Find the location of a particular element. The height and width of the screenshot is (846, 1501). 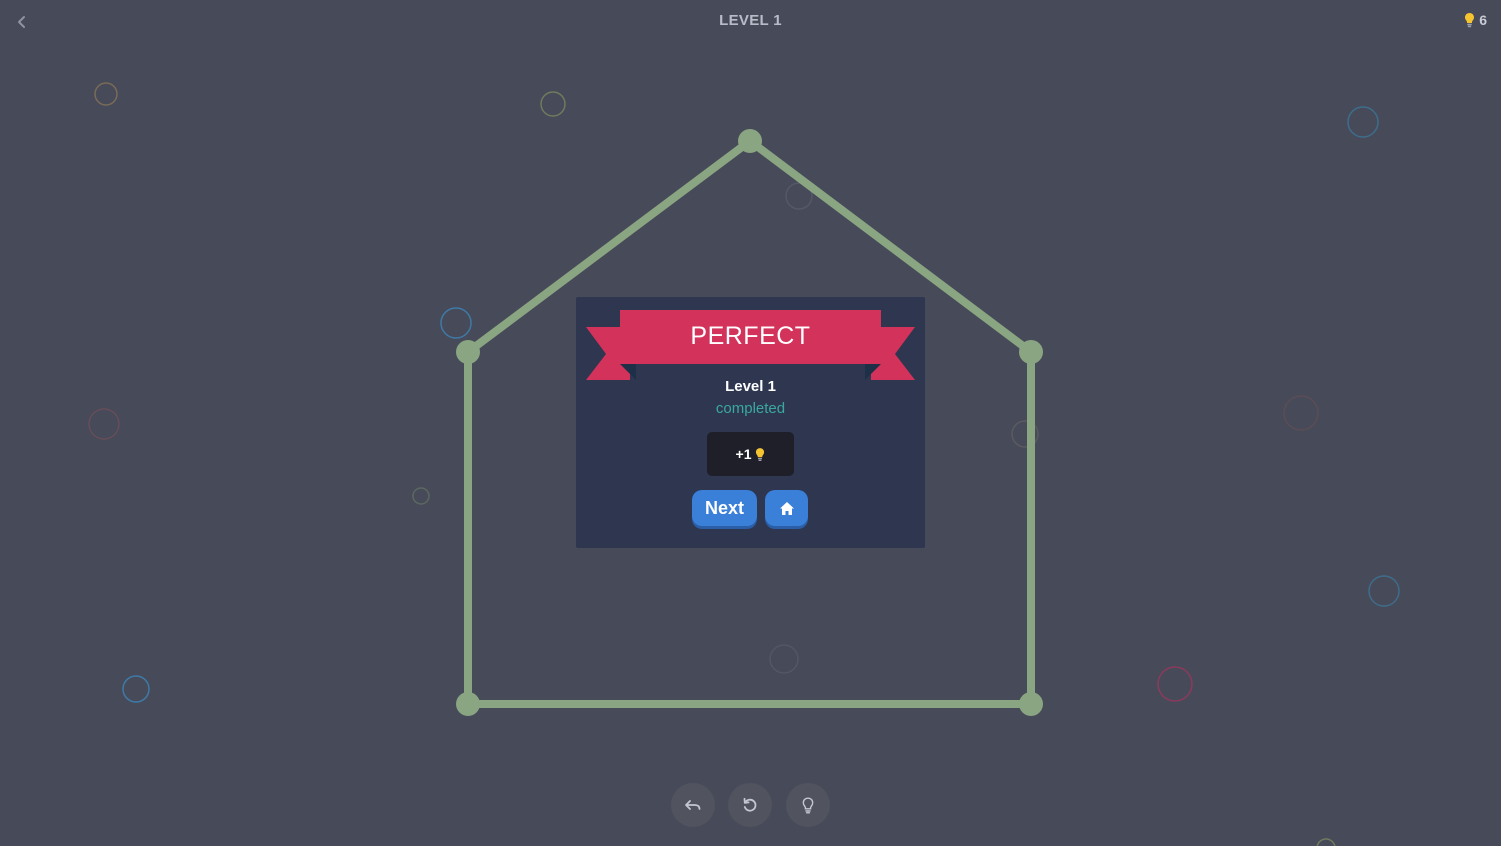

home-button is located at coordinates (786, 508).